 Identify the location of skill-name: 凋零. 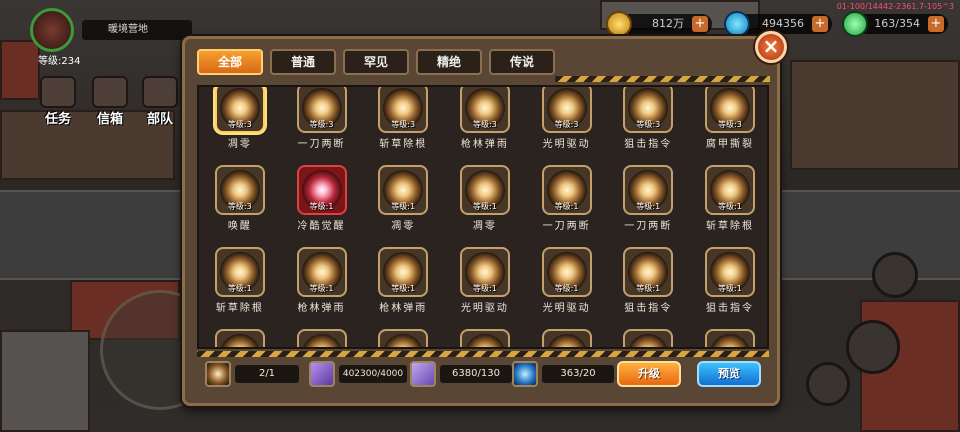
(239, 144).